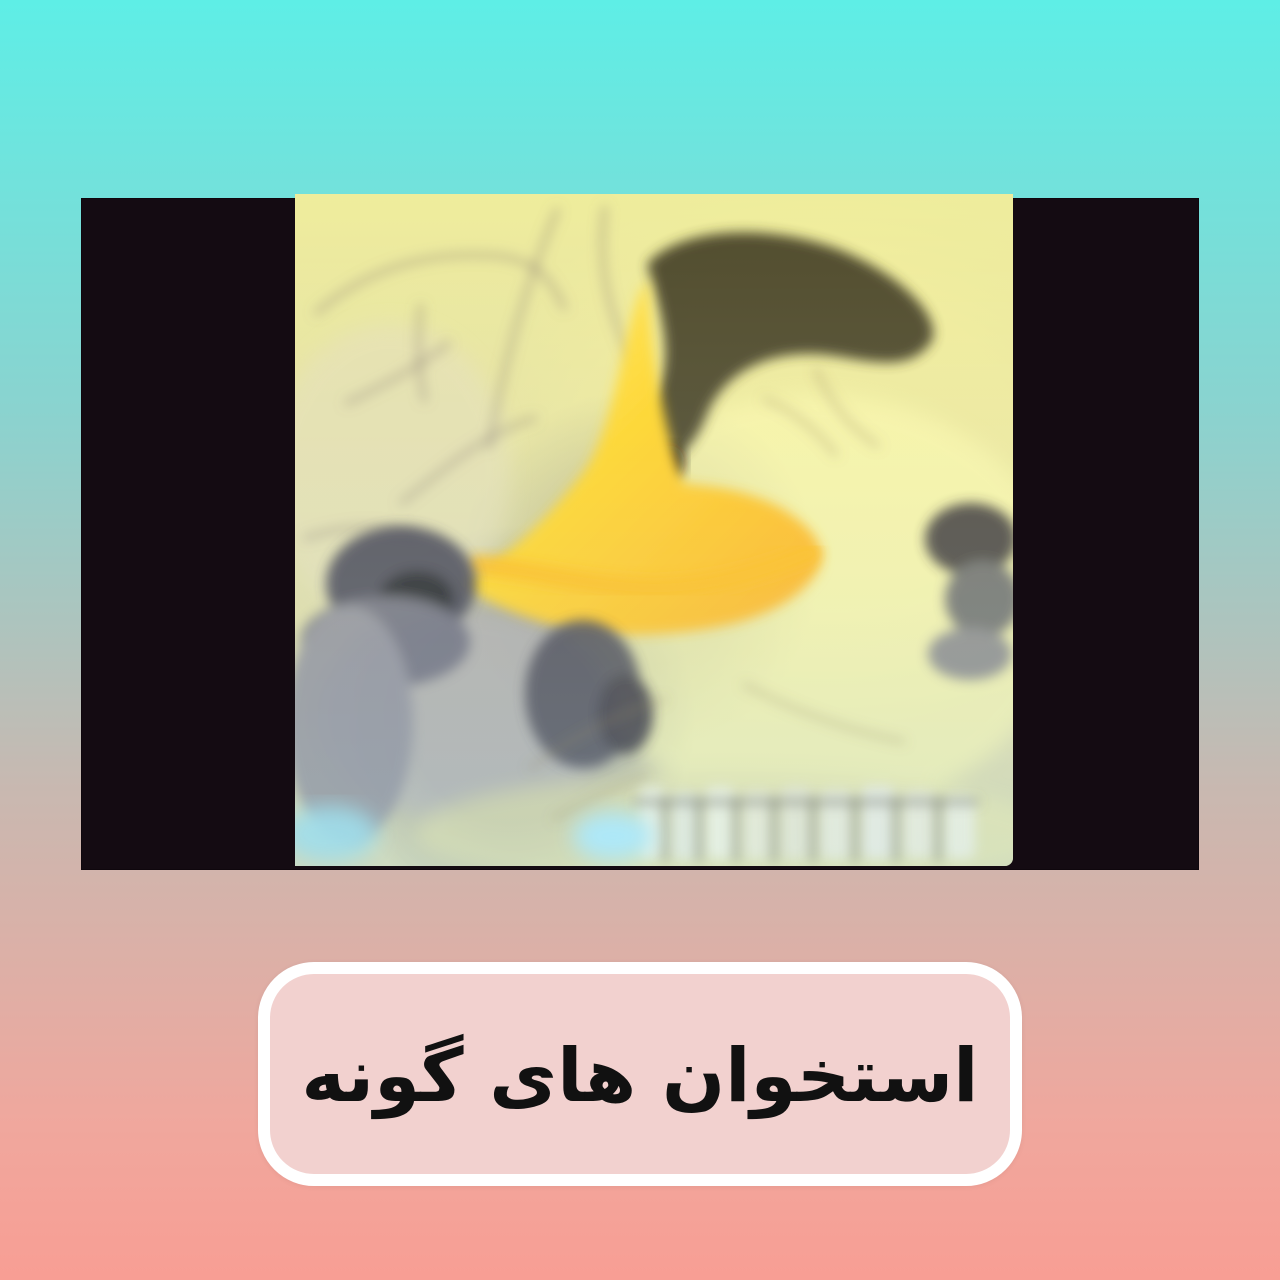 This screenshot has height=1280, width=1280. I want to click on caption-box: استخوان های گونه, so click(640, 1074).